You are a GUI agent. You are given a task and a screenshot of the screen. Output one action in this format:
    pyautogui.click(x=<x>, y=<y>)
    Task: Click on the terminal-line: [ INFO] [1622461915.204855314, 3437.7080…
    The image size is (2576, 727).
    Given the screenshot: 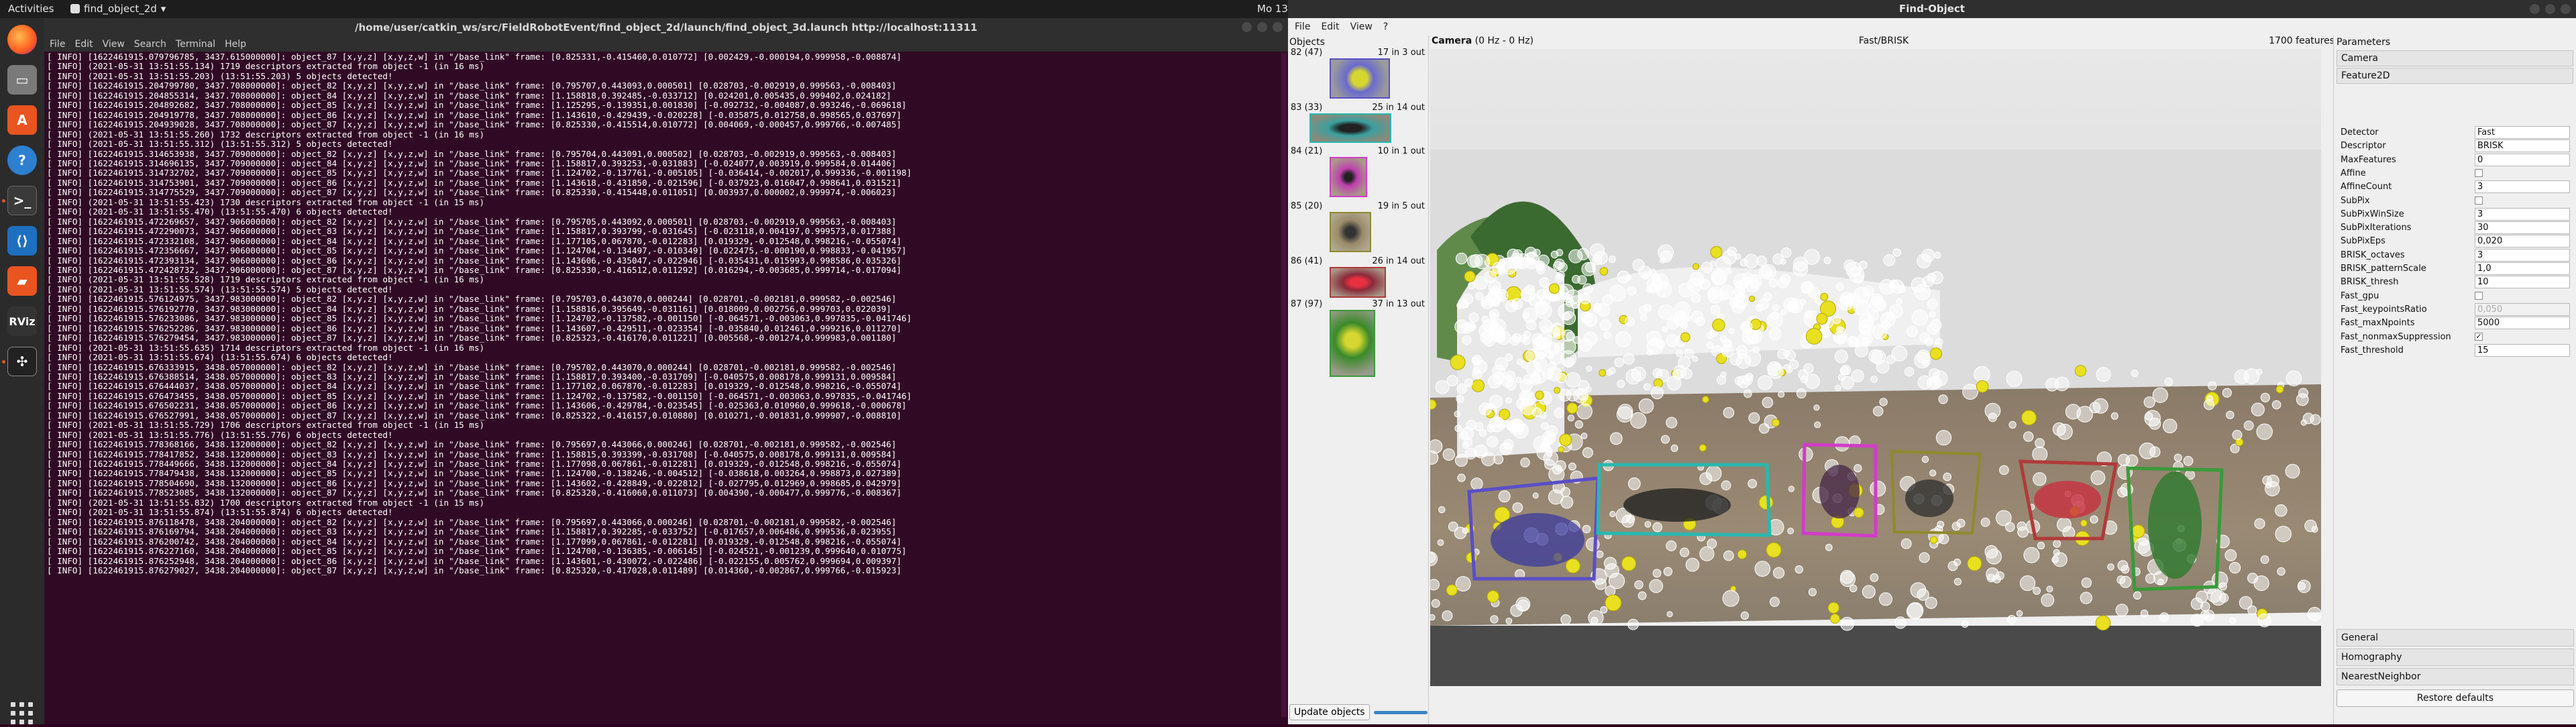 What is the action you would take?
    pyautogui.click(x=469, y=95)
    